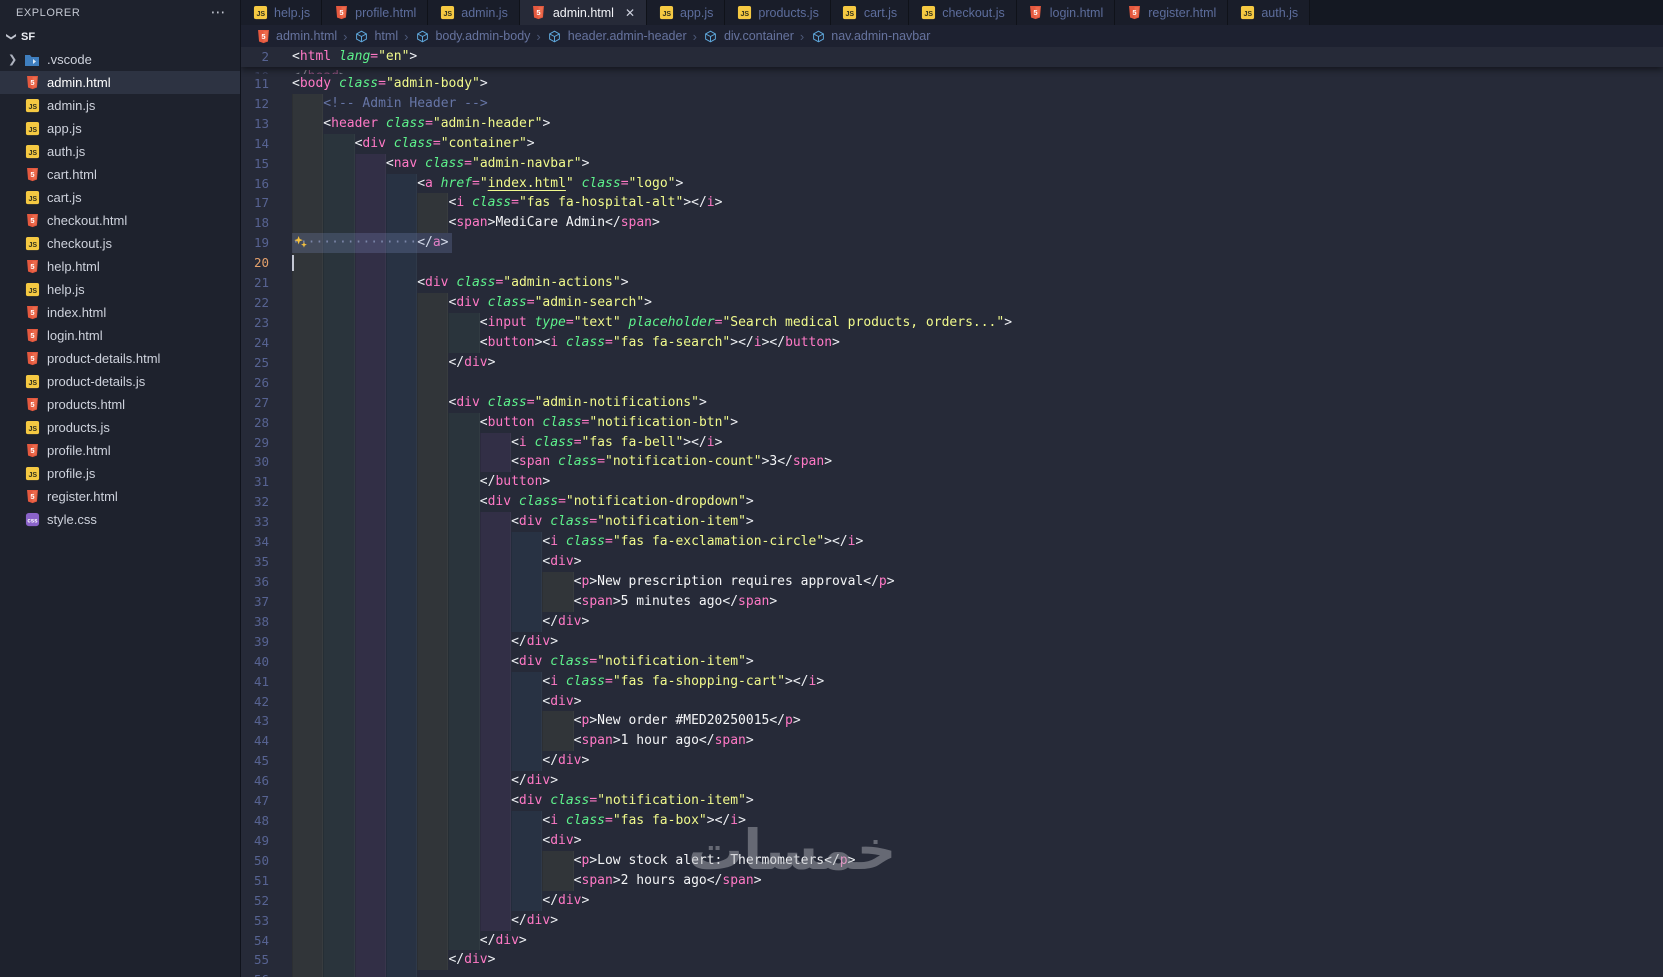 The image size is (1663, 977). What do you see at coordinates (952, 741) in the screenshot?
I see `code-line-44: 44 <span>1 hour ago</span>` at bounding box center [952, 741].